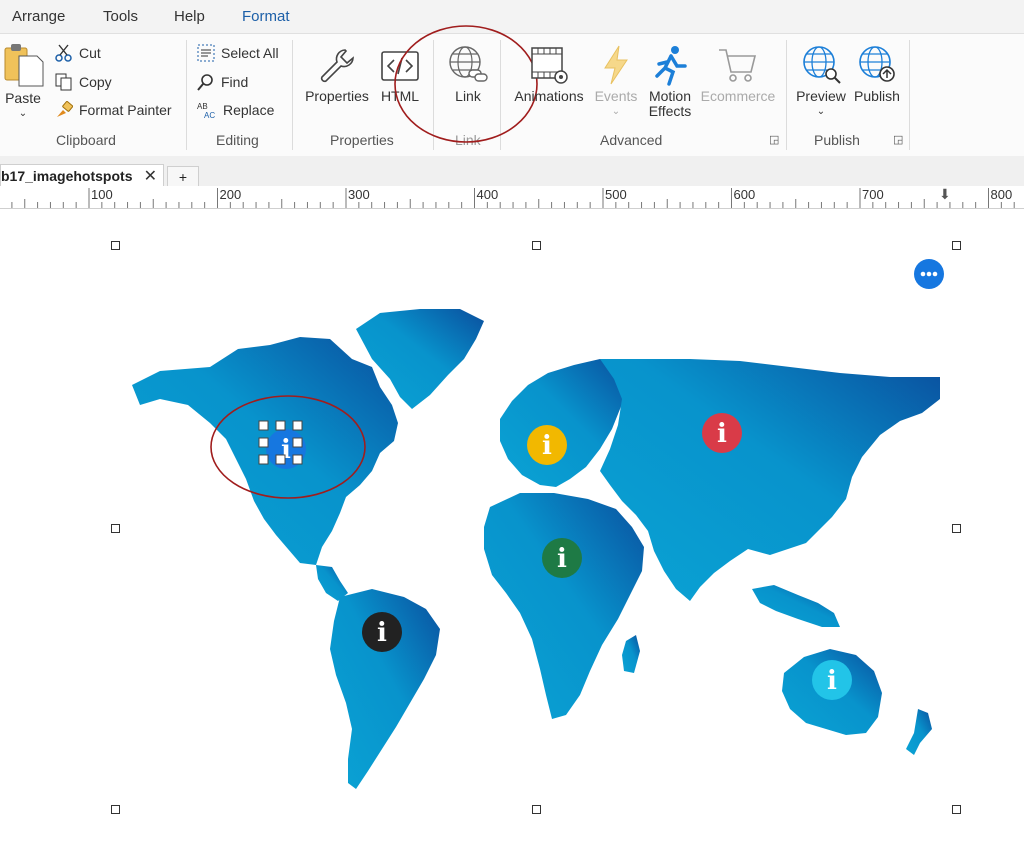 Image resolution: width=1024 pixels, height=859 pixels. What do you see at coordinates (549, 65) in the screenshot?
I see `film-gear-icon` at bounding box center [549, 65].